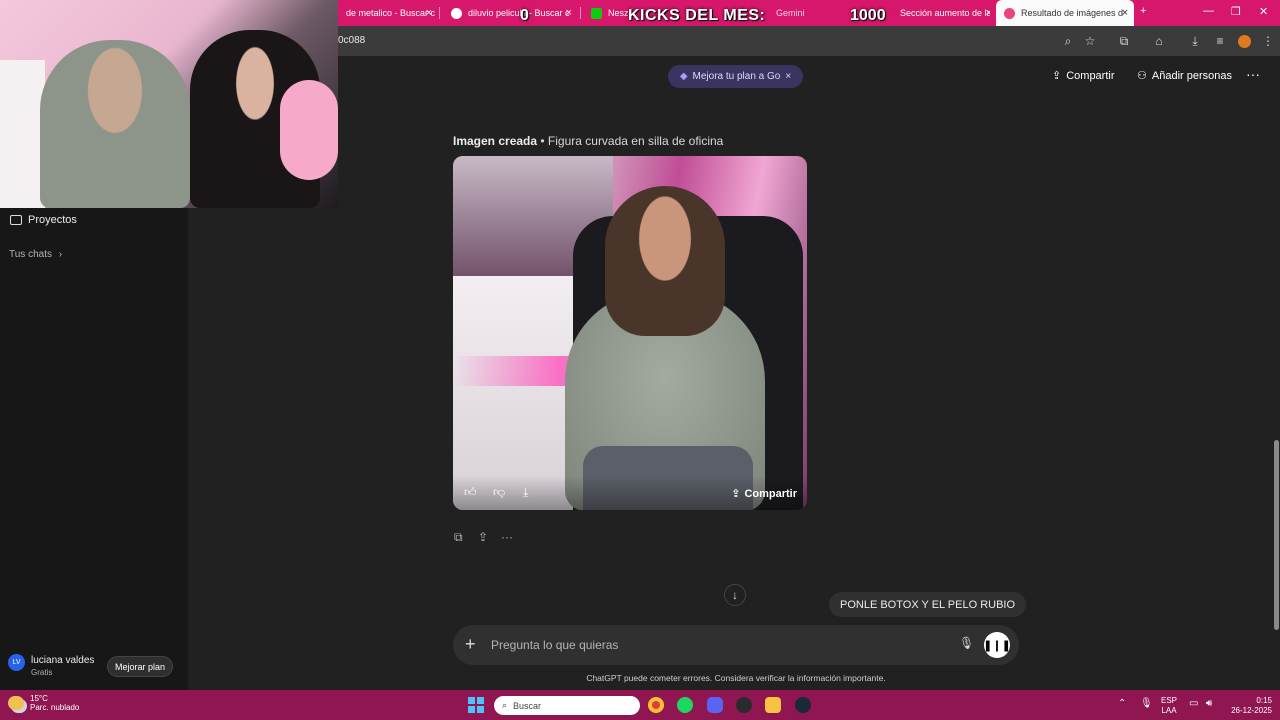  I want to click on browser-tab: de metalico - Buscar c ×, so click(388, 13).